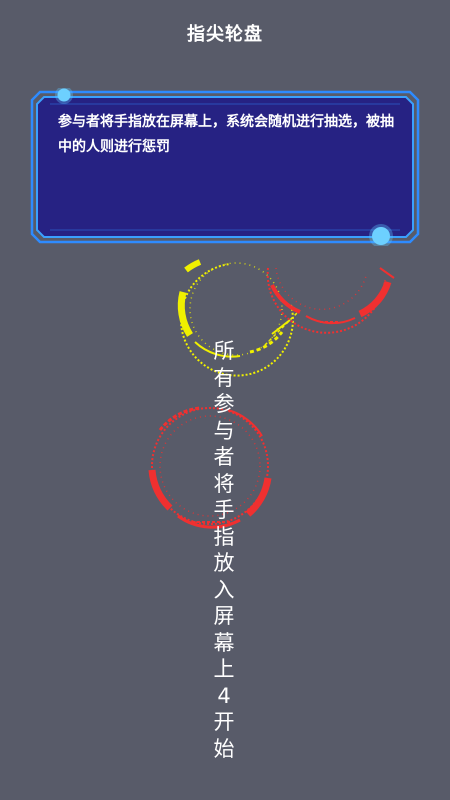  What do you see at coordinates (224, 550) in the screenshot?
I see `start-instruction: 所有参与者将手指放入屏幕上4开始` at bounding box center [224, 550].